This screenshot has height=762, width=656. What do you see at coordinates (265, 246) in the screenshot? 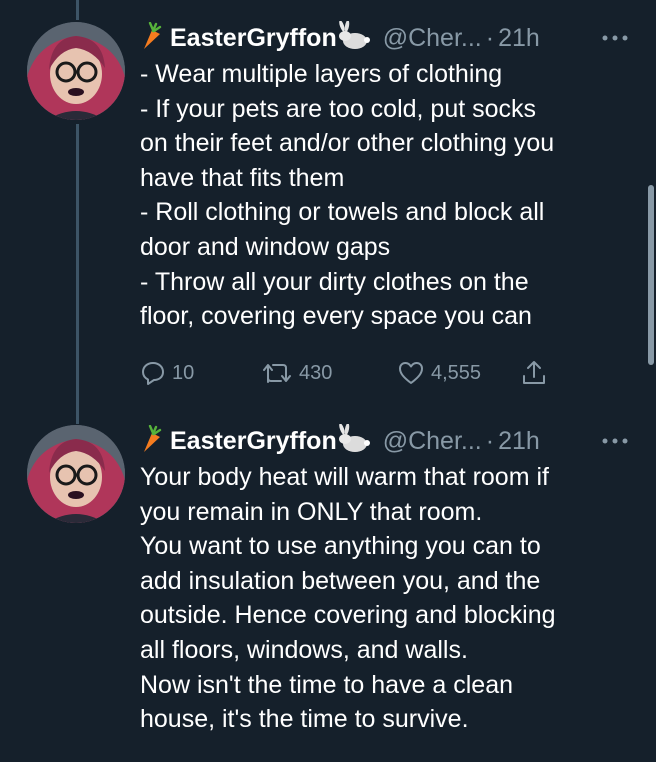
I see `tweet-text-line: door and window gaps` at bounding box center [265, 246].